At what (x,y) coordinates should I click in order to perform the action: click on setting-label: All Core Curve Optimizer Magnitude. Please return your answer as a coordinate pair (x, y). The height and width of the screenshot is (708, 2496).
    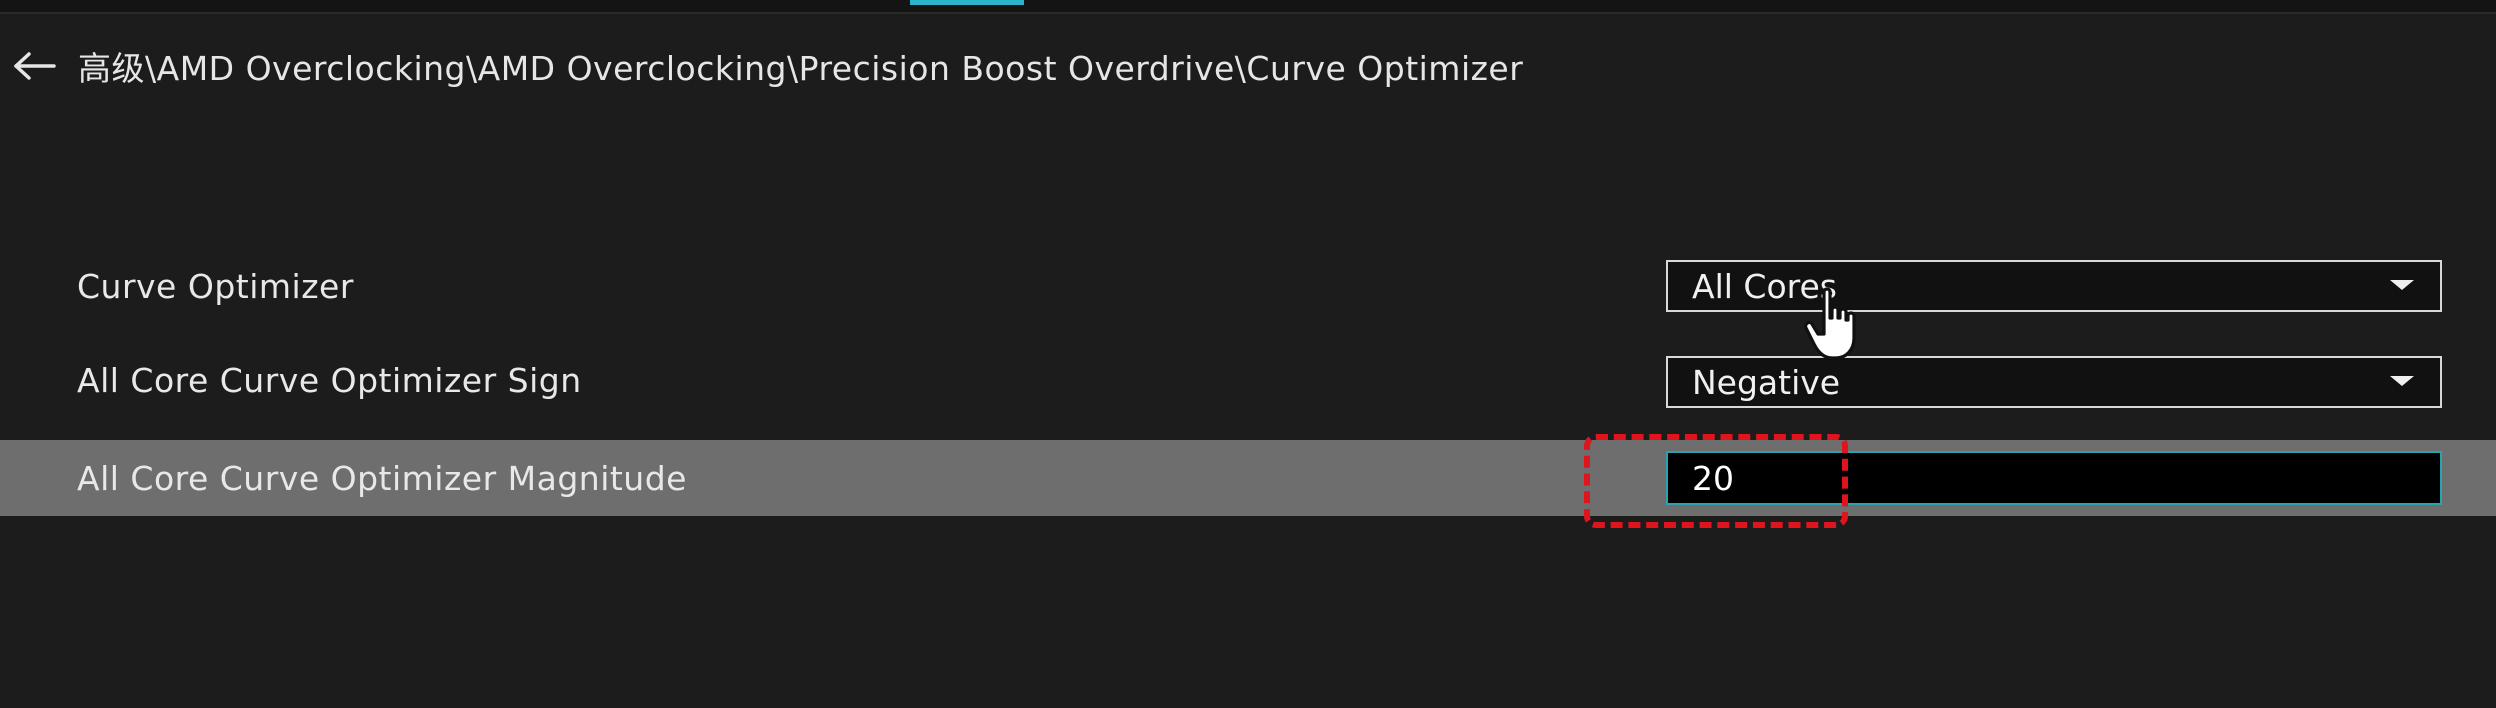
    Looking at the image, I should click on (382, 478).